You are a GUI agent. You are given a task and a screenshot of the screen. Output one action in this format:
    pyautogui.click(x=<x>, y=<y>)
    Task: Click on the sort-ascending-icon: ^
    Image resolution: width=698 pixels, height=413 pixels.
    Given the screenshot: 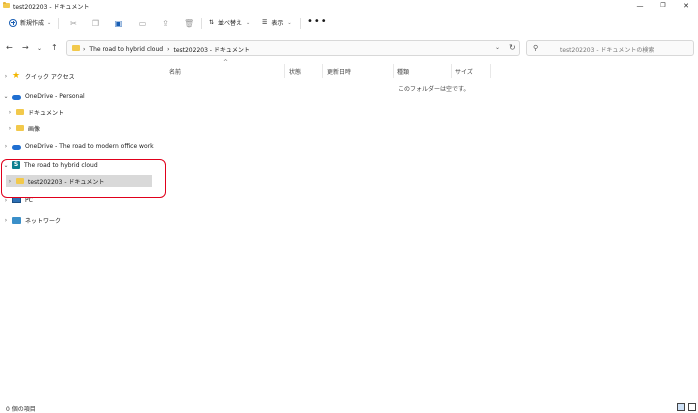 What is the action you would take?
    pyautogui.click(x=226, y=62)
    